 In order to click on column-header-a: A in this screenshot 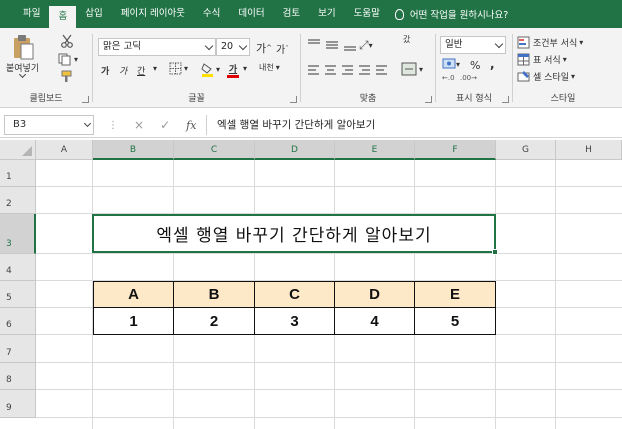, I will do `click(64, 150)`.